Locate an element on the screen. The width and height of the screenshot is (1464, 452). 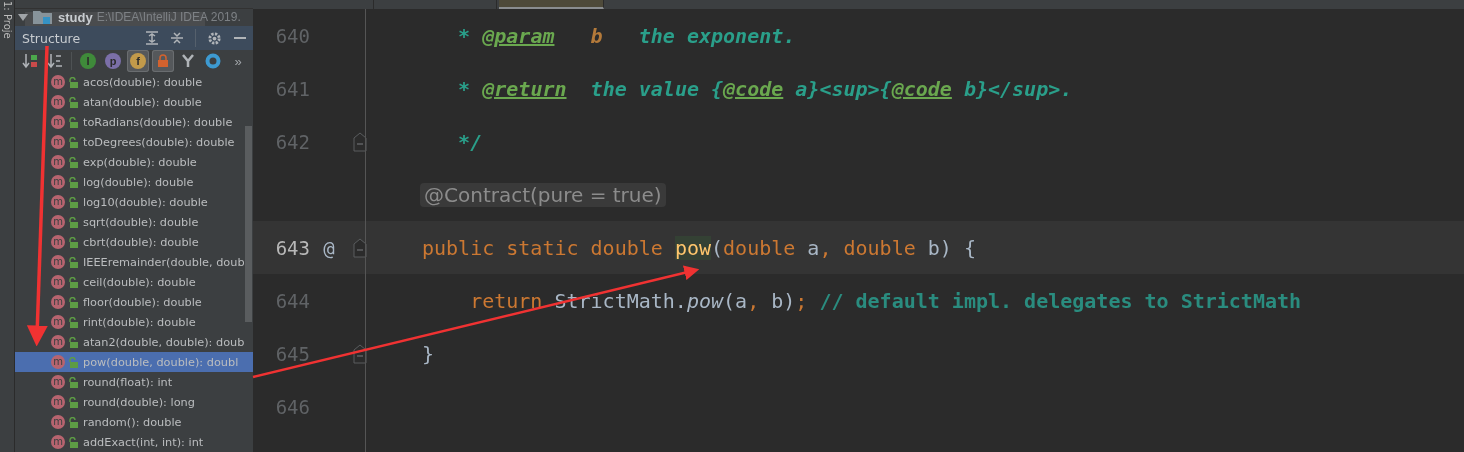
code-line: */ is located at coordinates (470, 141).